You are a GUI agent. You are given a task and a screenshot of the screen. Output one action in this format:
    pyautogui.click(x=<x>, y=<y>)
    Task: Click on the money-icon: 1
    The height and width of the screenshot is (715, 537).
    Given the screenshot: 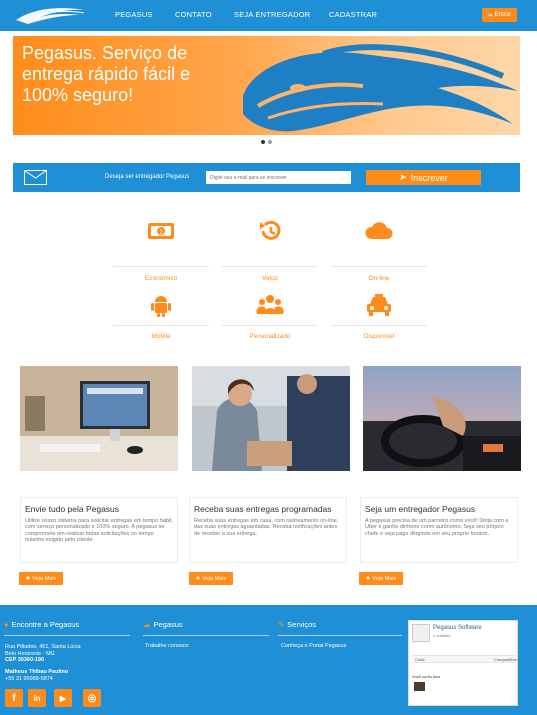 What is the action you would take?
    pyautogui.click(x=161, y=231)
    